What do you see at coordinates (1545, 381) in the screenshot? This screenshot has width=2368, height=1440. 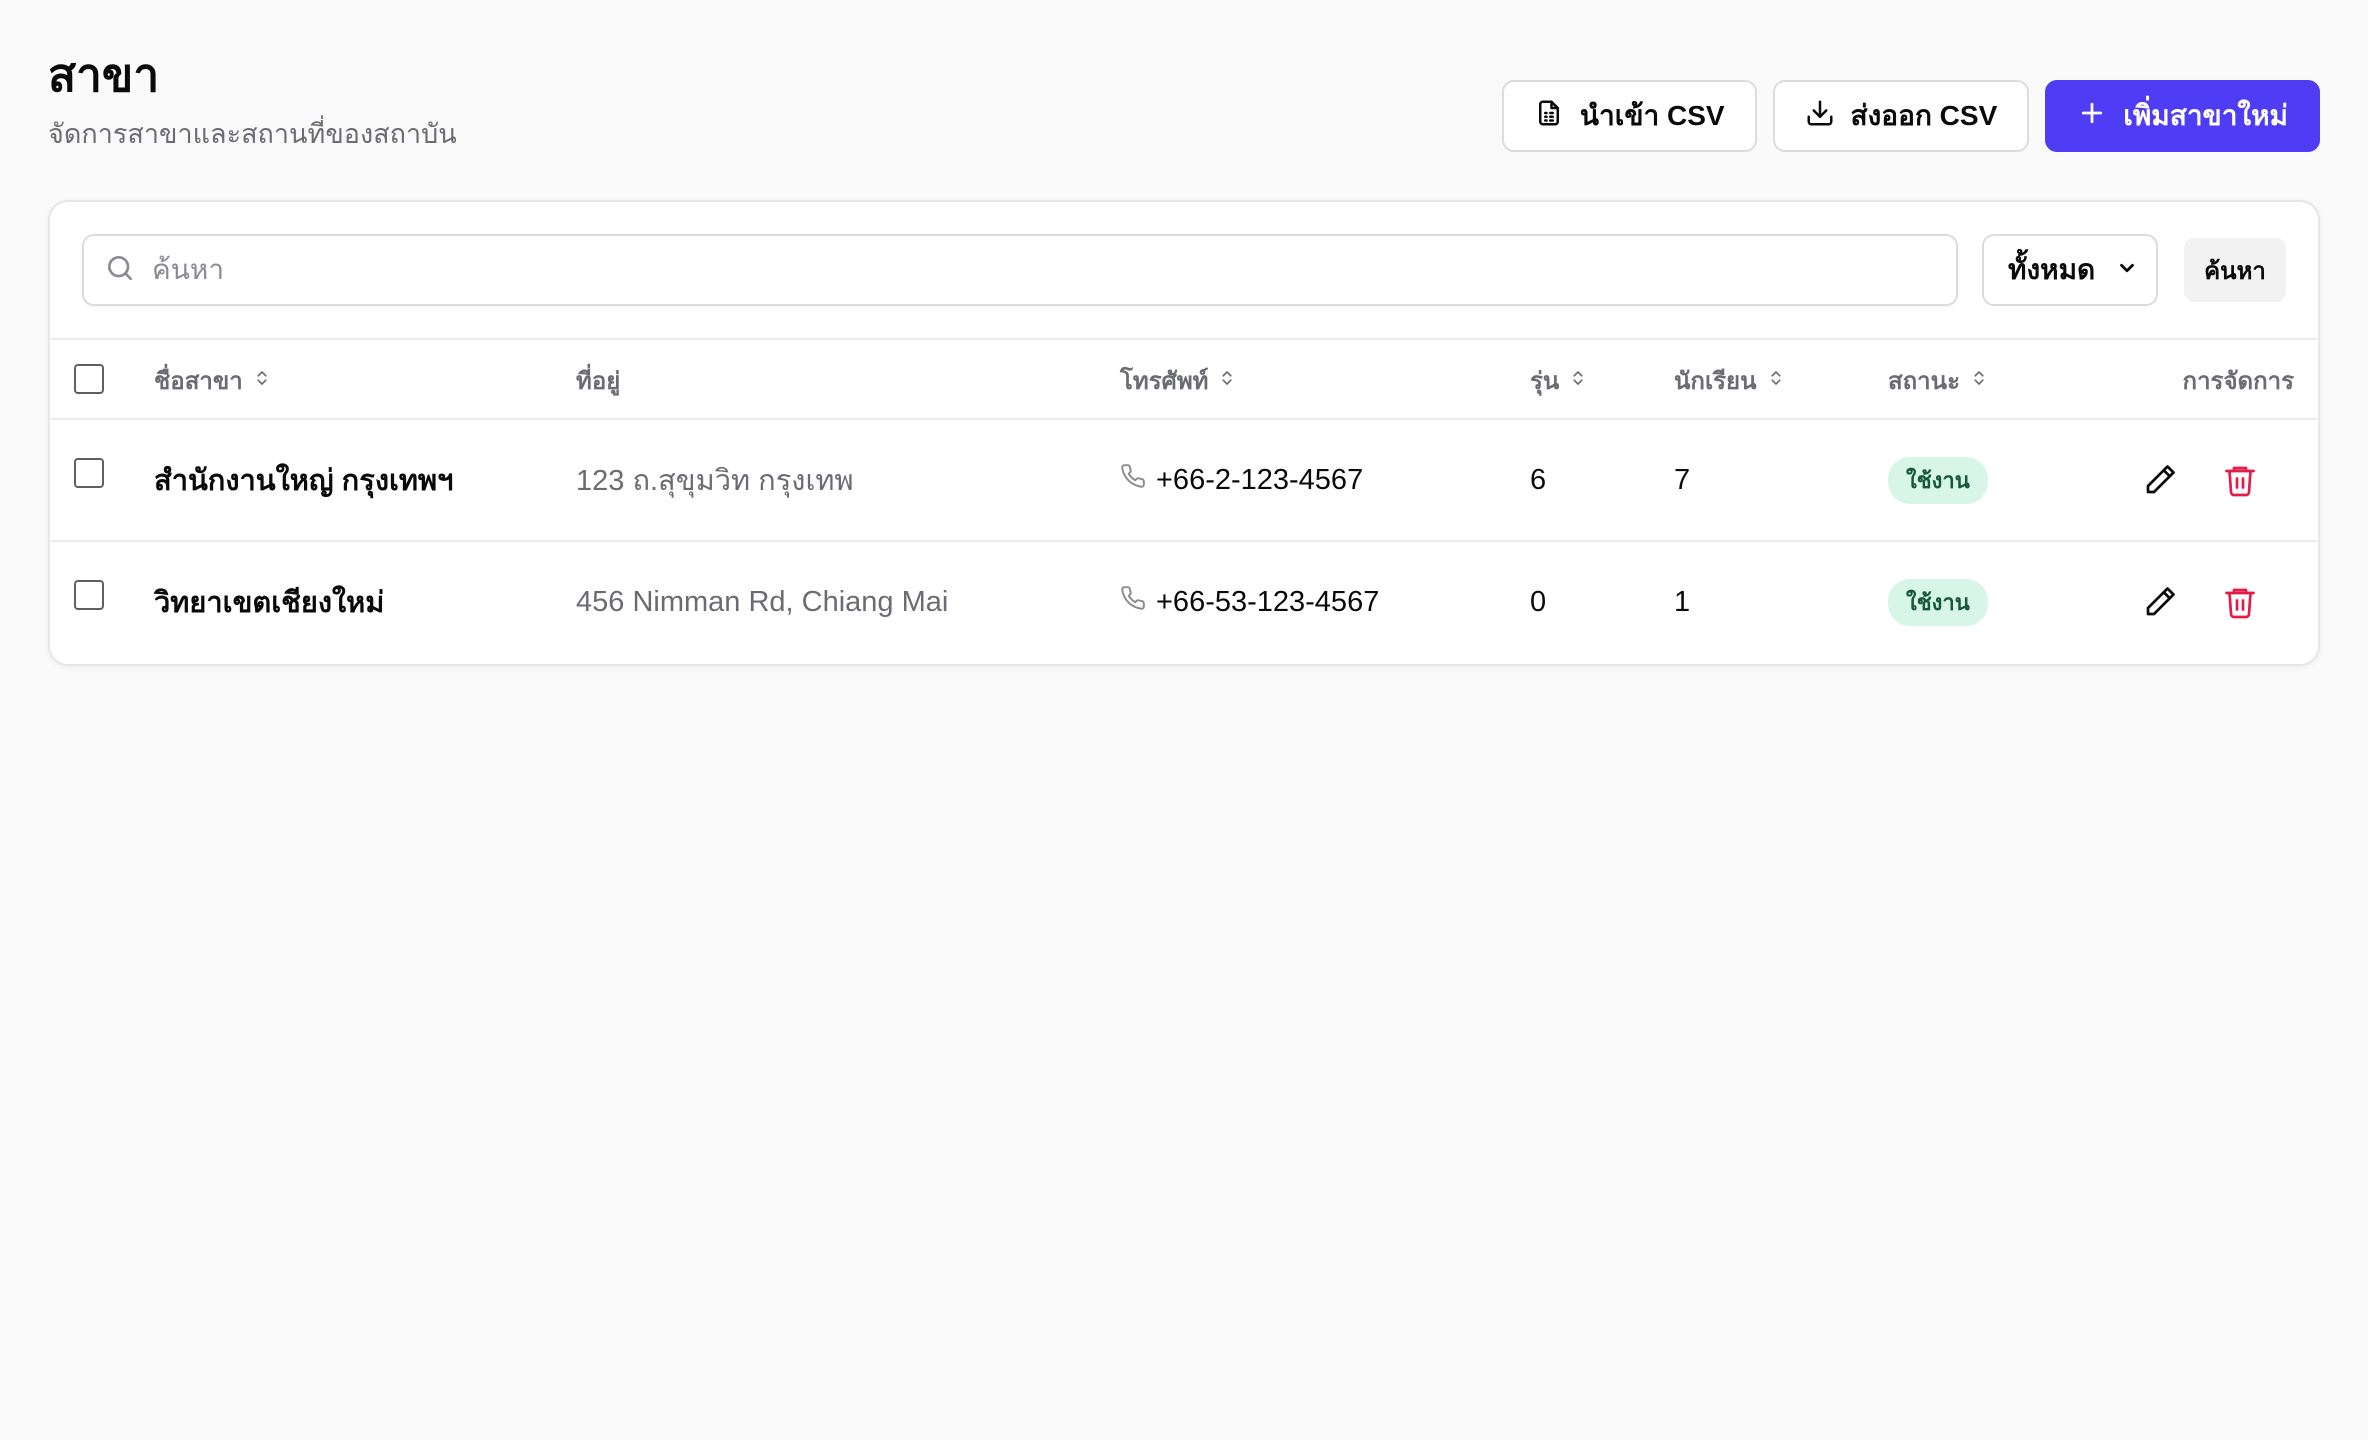 I see `column-header-label: รุ่น` at bounding box center [1545, 381].